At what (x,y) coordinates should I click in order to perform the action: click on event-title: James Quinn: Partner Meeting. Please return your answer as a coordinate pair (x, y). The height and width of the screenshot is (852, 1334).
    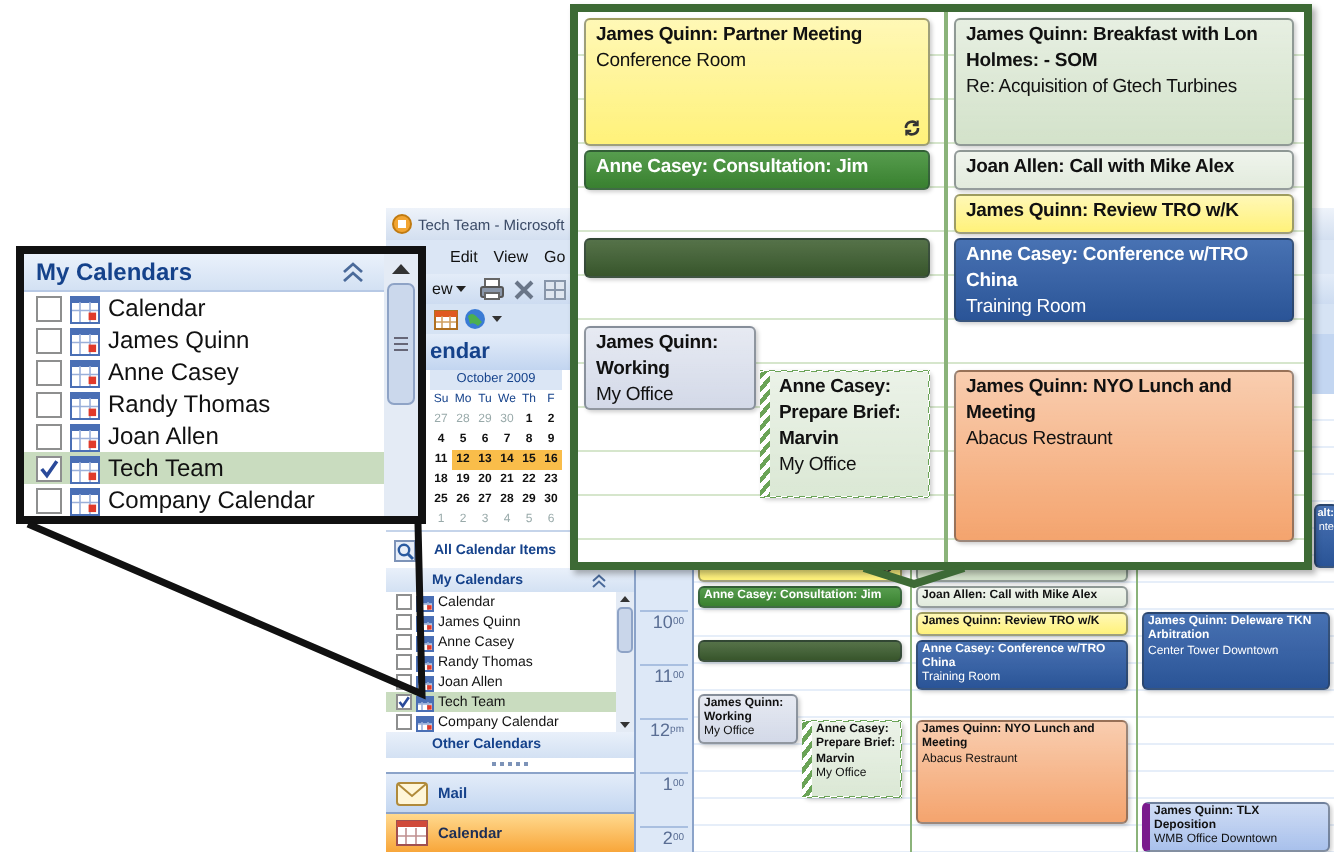
    Looking at the image, I should click on (730, 37).